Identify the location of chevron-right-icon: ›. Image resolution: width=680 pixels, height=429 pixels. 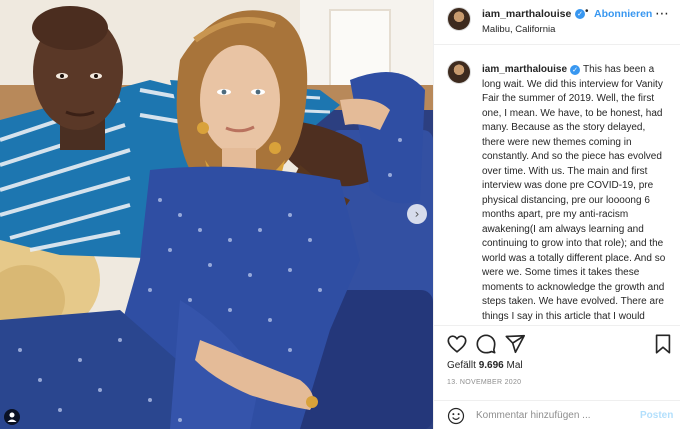
(417, 214).